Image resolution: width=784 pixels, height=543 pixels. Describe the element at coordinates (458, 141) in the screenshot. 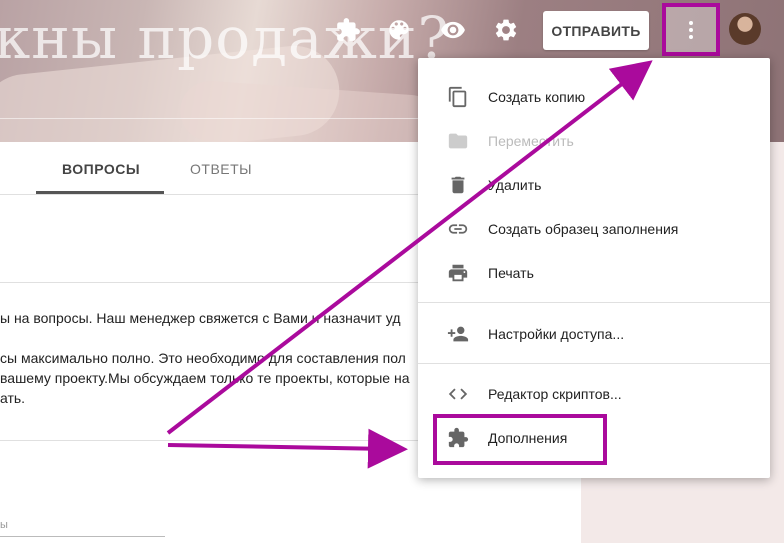

I see `folder-icon` at that location.